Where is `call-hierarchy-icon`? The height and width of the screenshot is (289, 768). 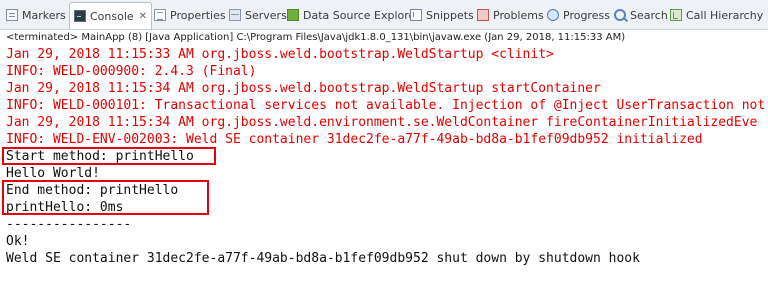
call-hierarchy-icon is located at coordinates (676, 15).